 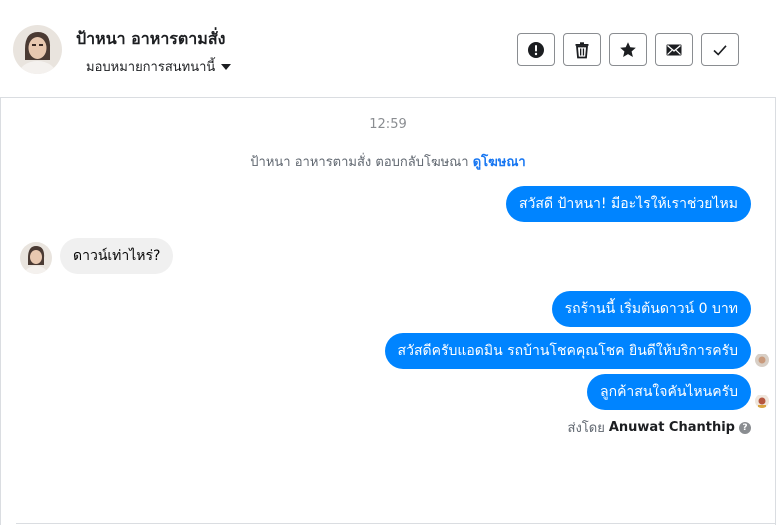 I want to click on ad-reply-text: ป้าหนา อาหารตามสั่ง ตอบกลับโฆษณา, so click(x=359, y=162).